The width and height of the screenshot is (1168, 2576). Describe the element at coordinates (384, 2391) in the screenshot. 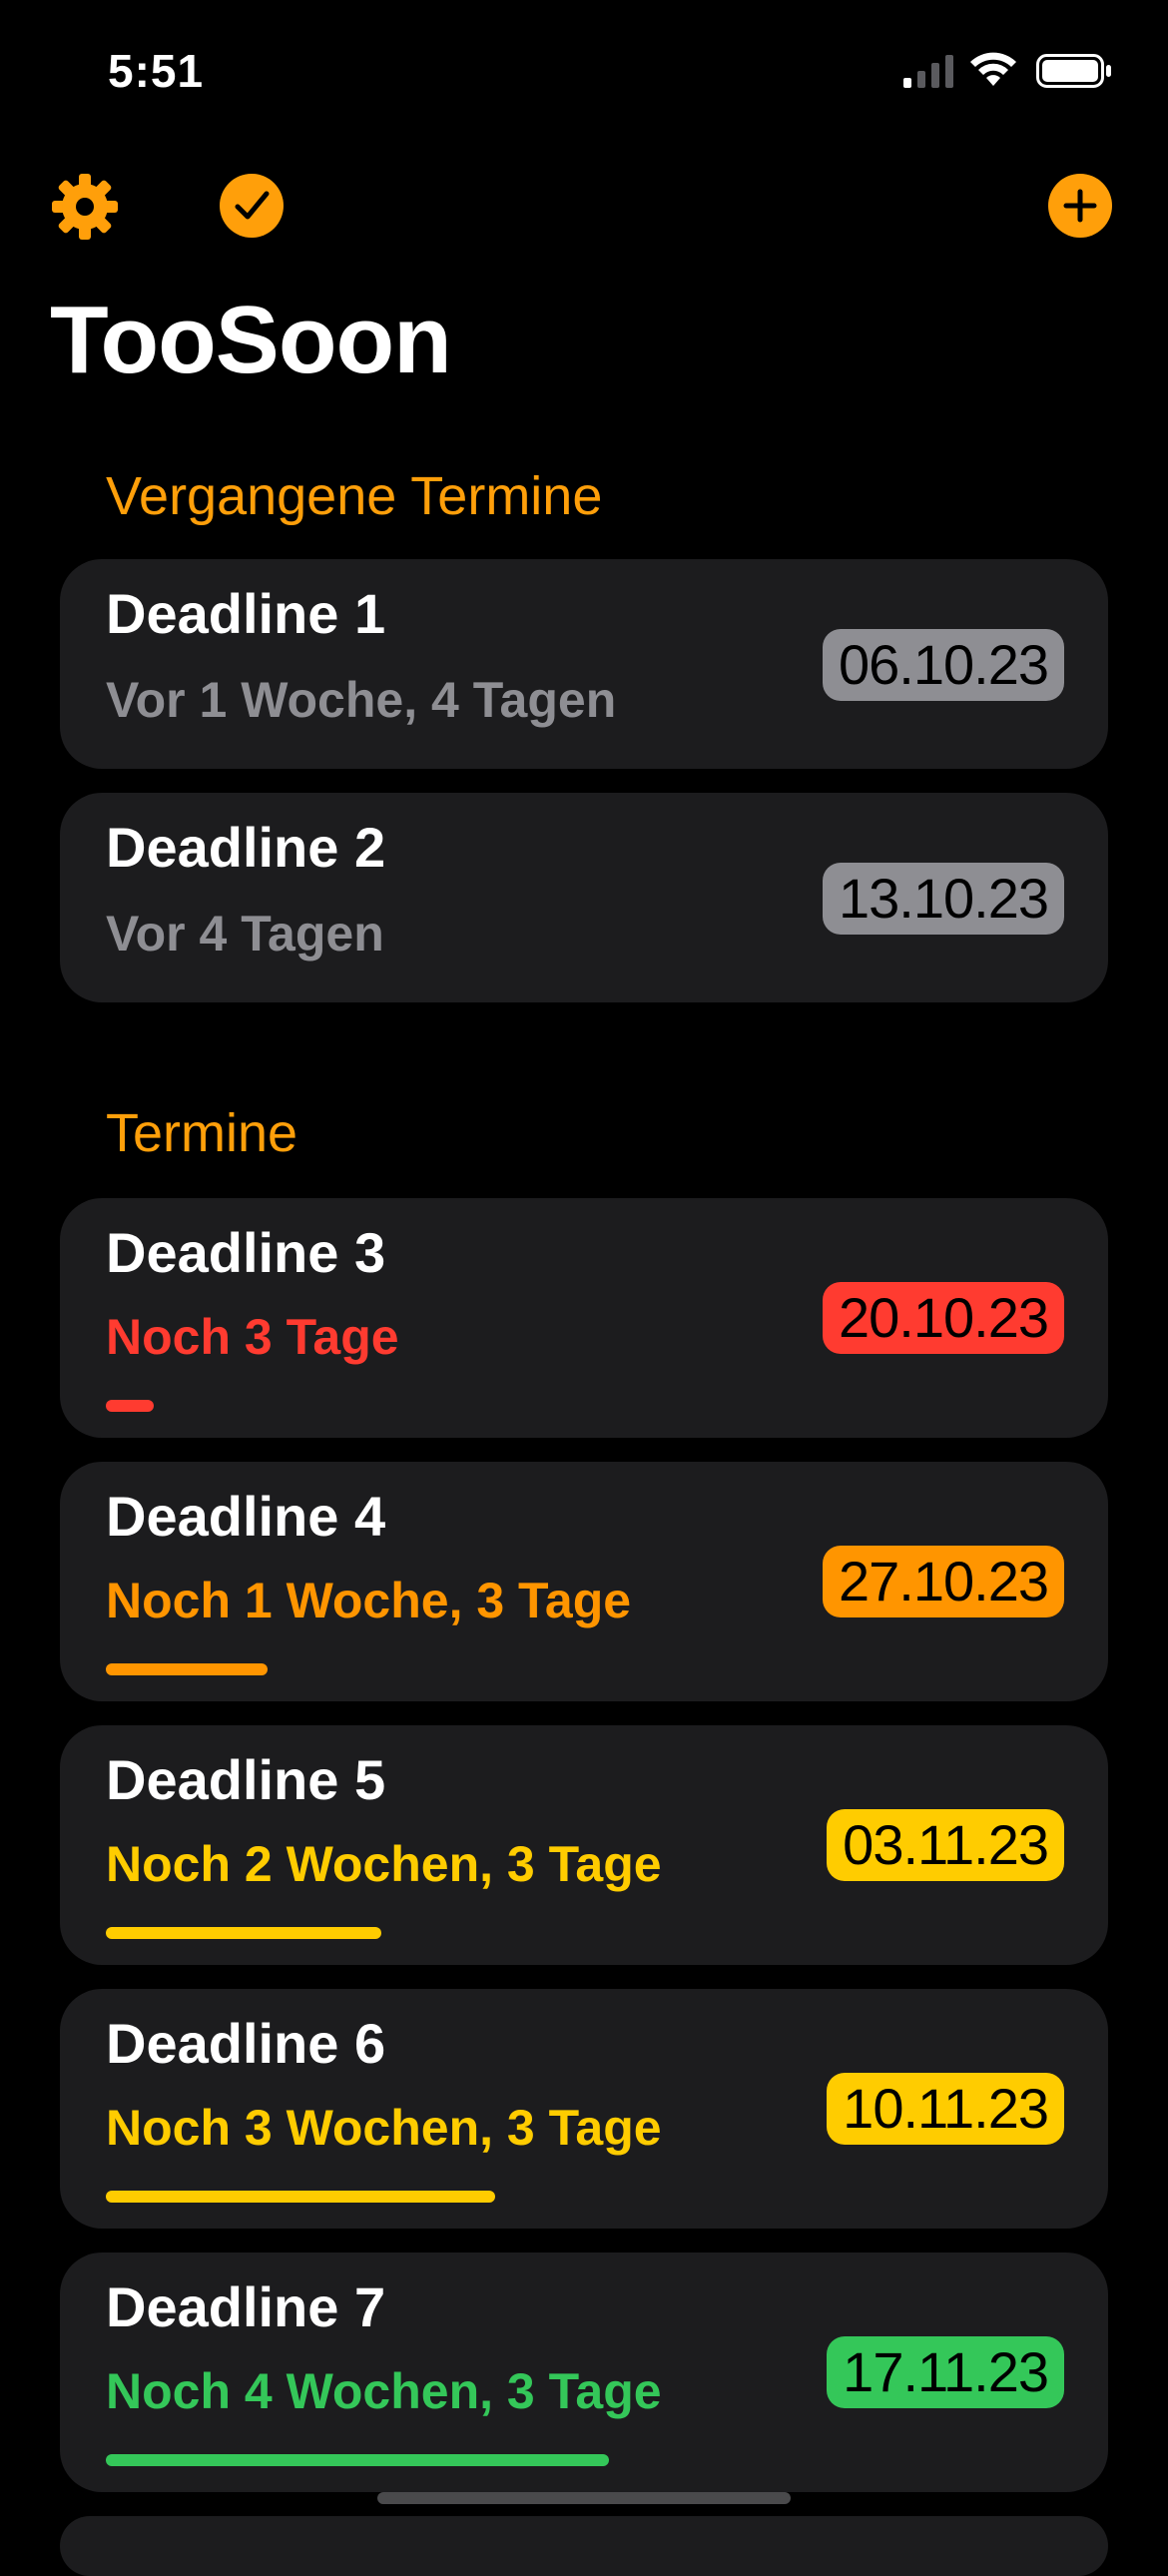

I see `deadline-remaining-time: Noch 4 Wochen, 3 Tage` at that location.